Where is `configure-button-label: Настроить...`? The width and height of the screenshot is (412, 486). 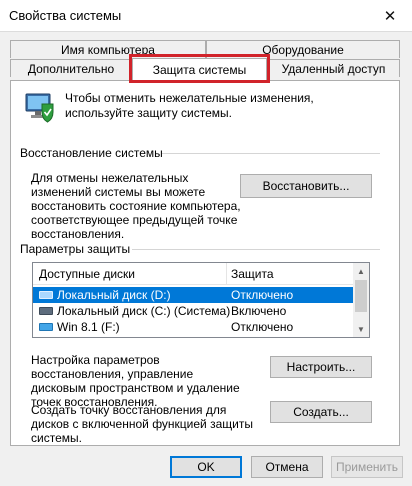
configure-button-label: Настроить... is located at coordinates (321, 367).